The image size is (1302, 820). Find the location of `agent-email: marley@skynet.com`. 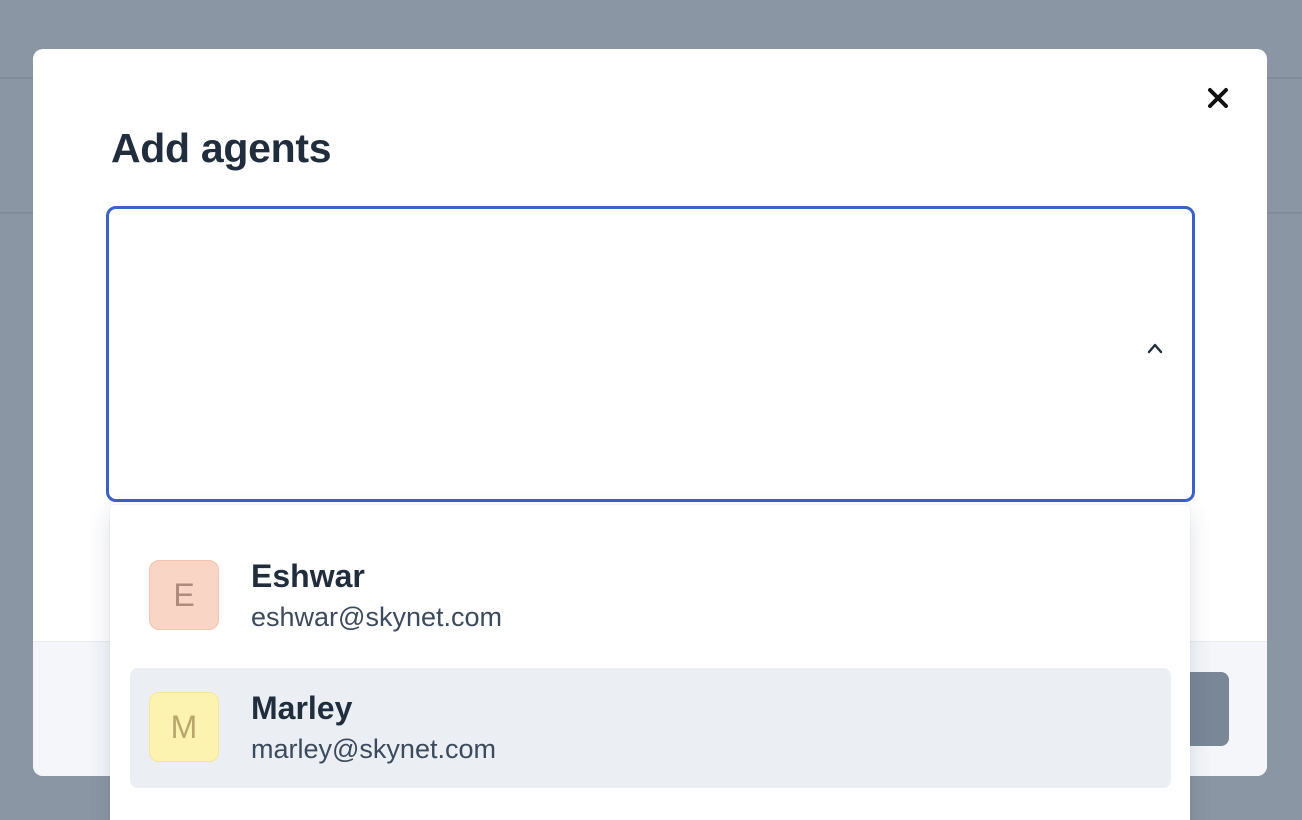

agent-email: marley@skynet.com is located at coordinates (373, 749).